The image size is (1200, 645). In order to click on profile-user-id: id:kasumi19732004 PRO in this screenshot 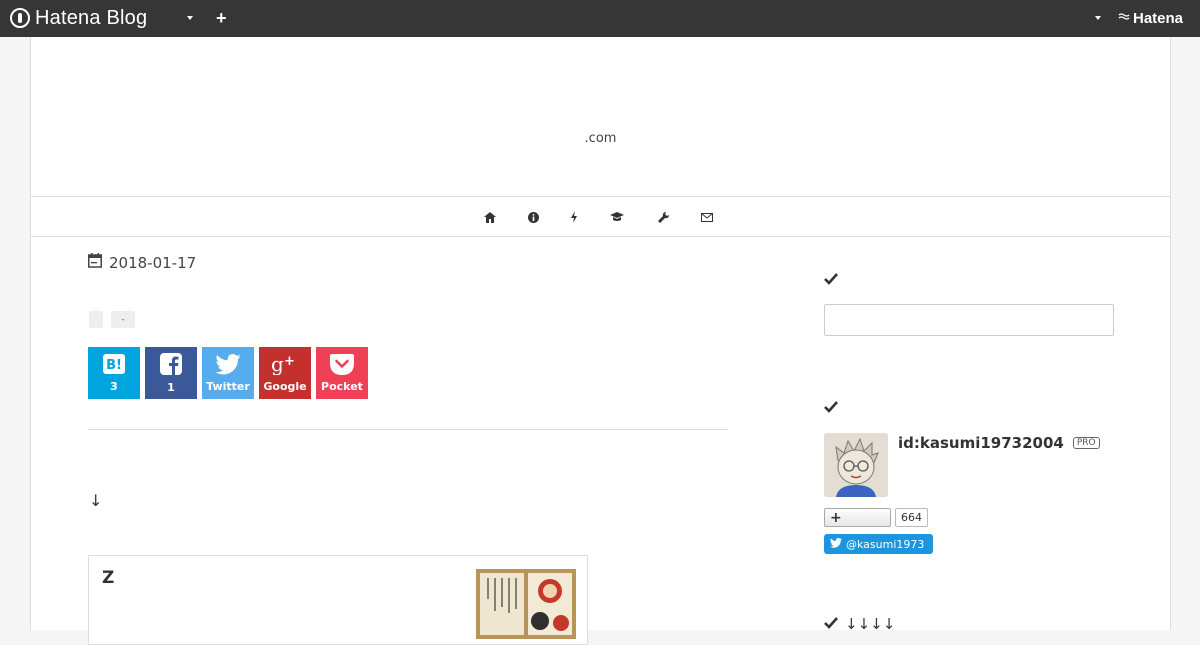, I will do `click(999, 443)`.